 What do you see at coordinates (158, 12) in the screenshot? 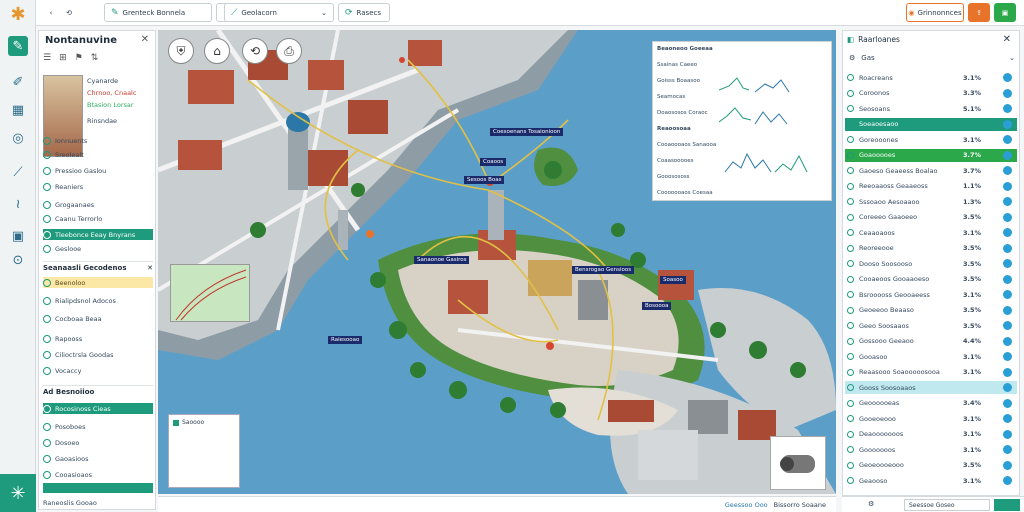
I see `tab-project: ✎ Grenteck Bonnela` at bounding box center [158, 12].